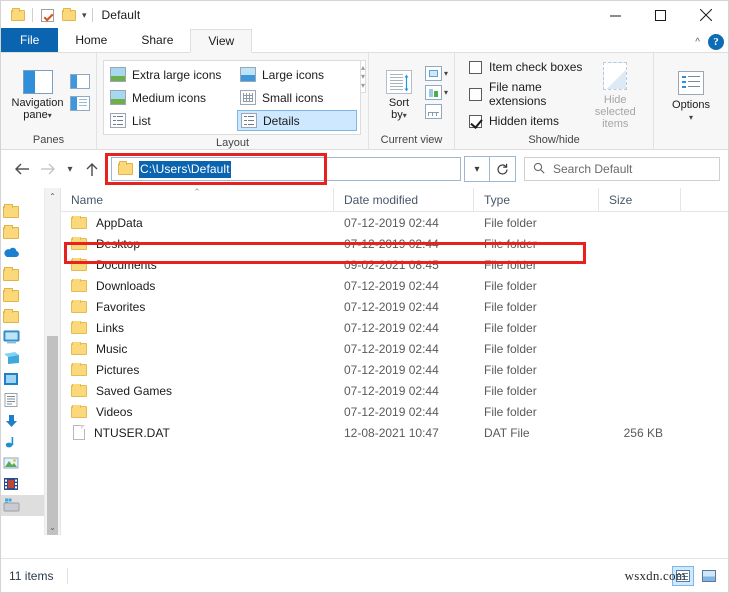 This screenshot has width=729, height=593. I want to click on options-icon, so click(691, 82).